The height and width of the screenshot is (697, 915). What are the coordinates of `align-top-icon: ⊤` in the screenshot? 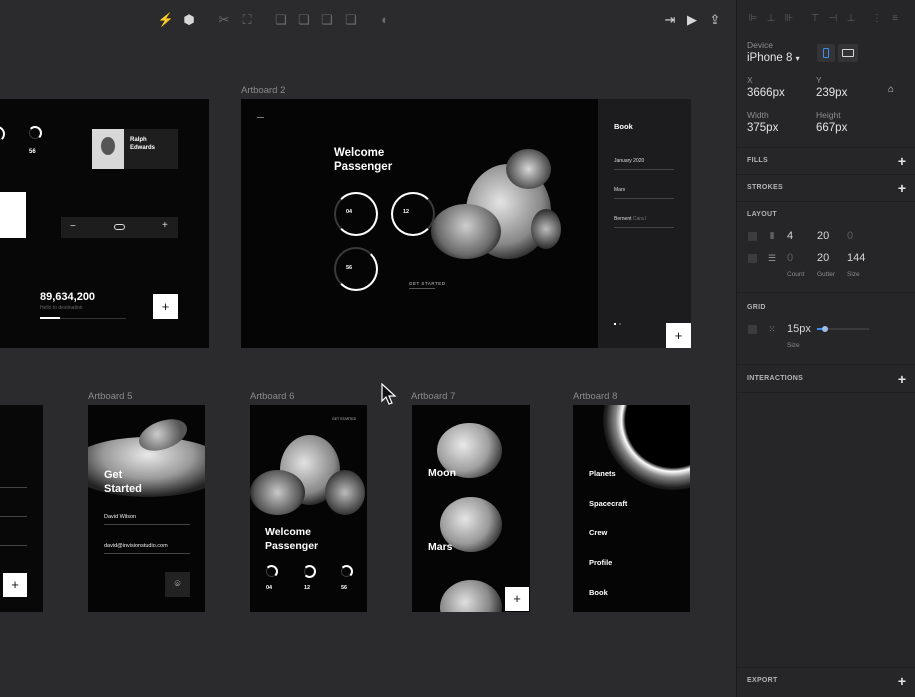 It's located at (815, 19).